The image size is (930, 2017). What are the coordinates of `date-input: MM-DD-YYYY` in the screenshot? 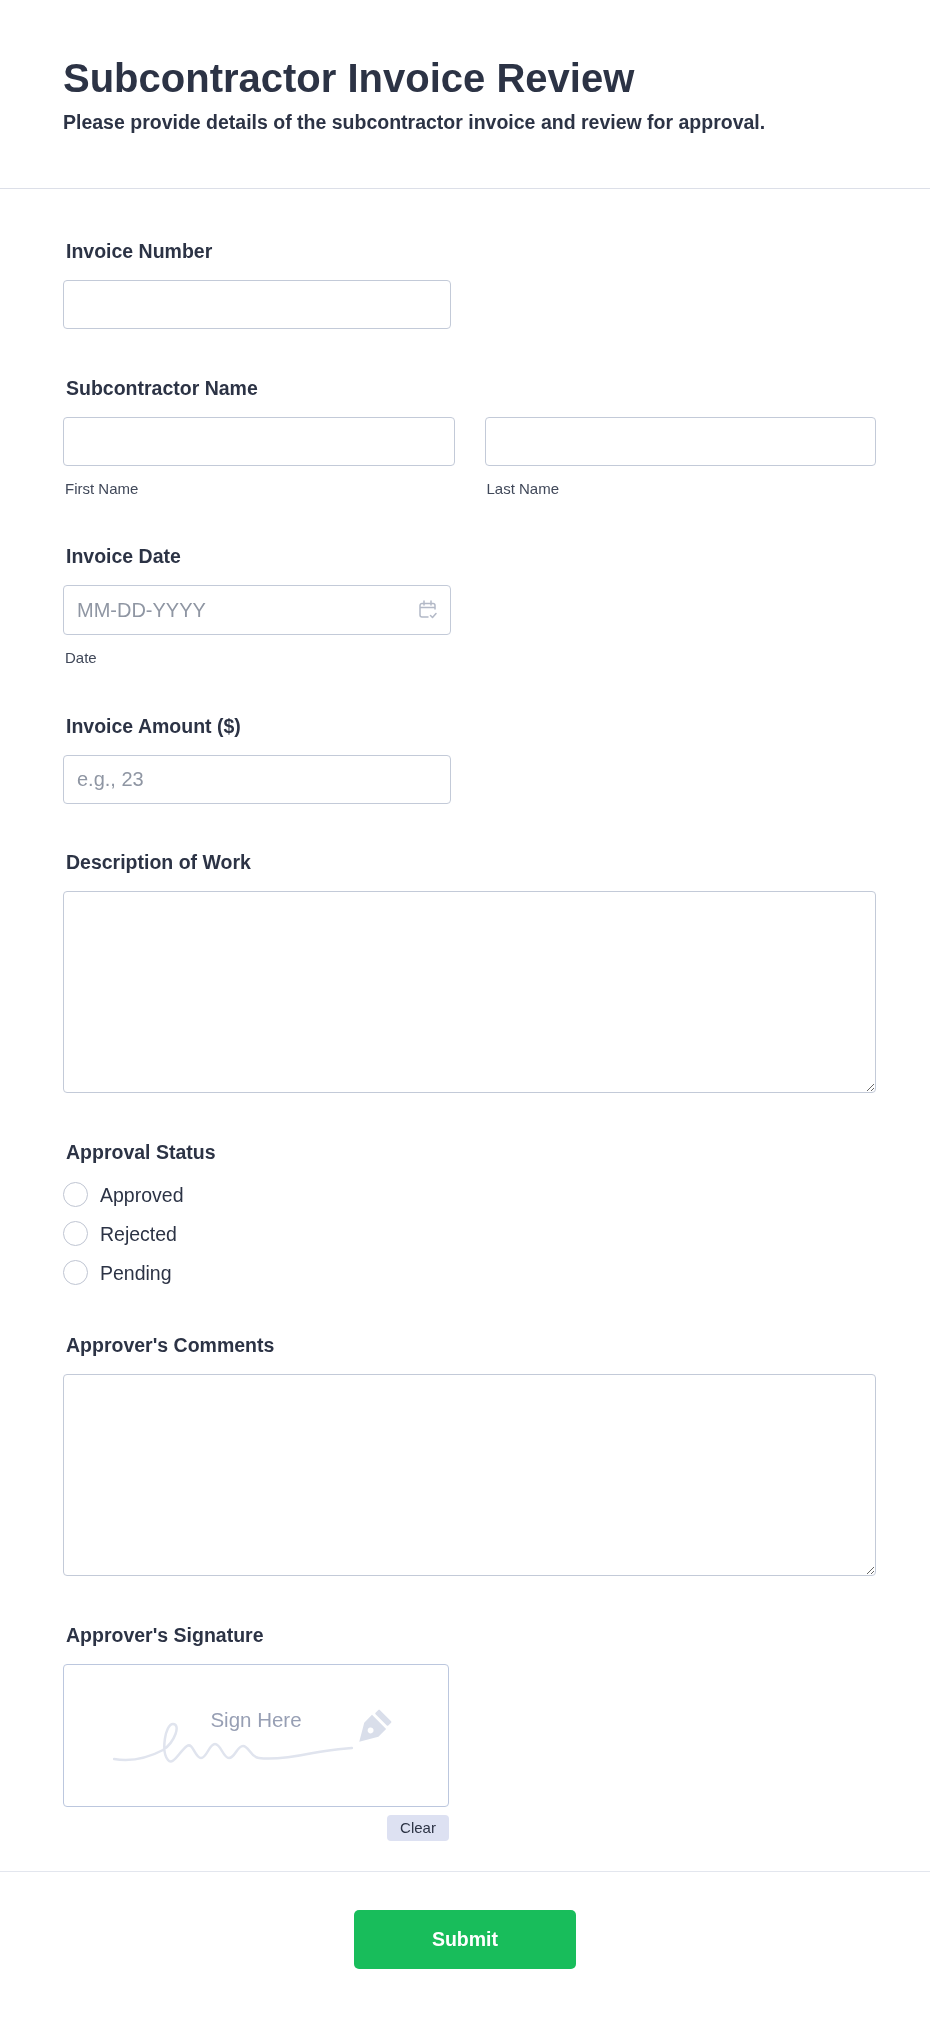 It's located at (257, 610).